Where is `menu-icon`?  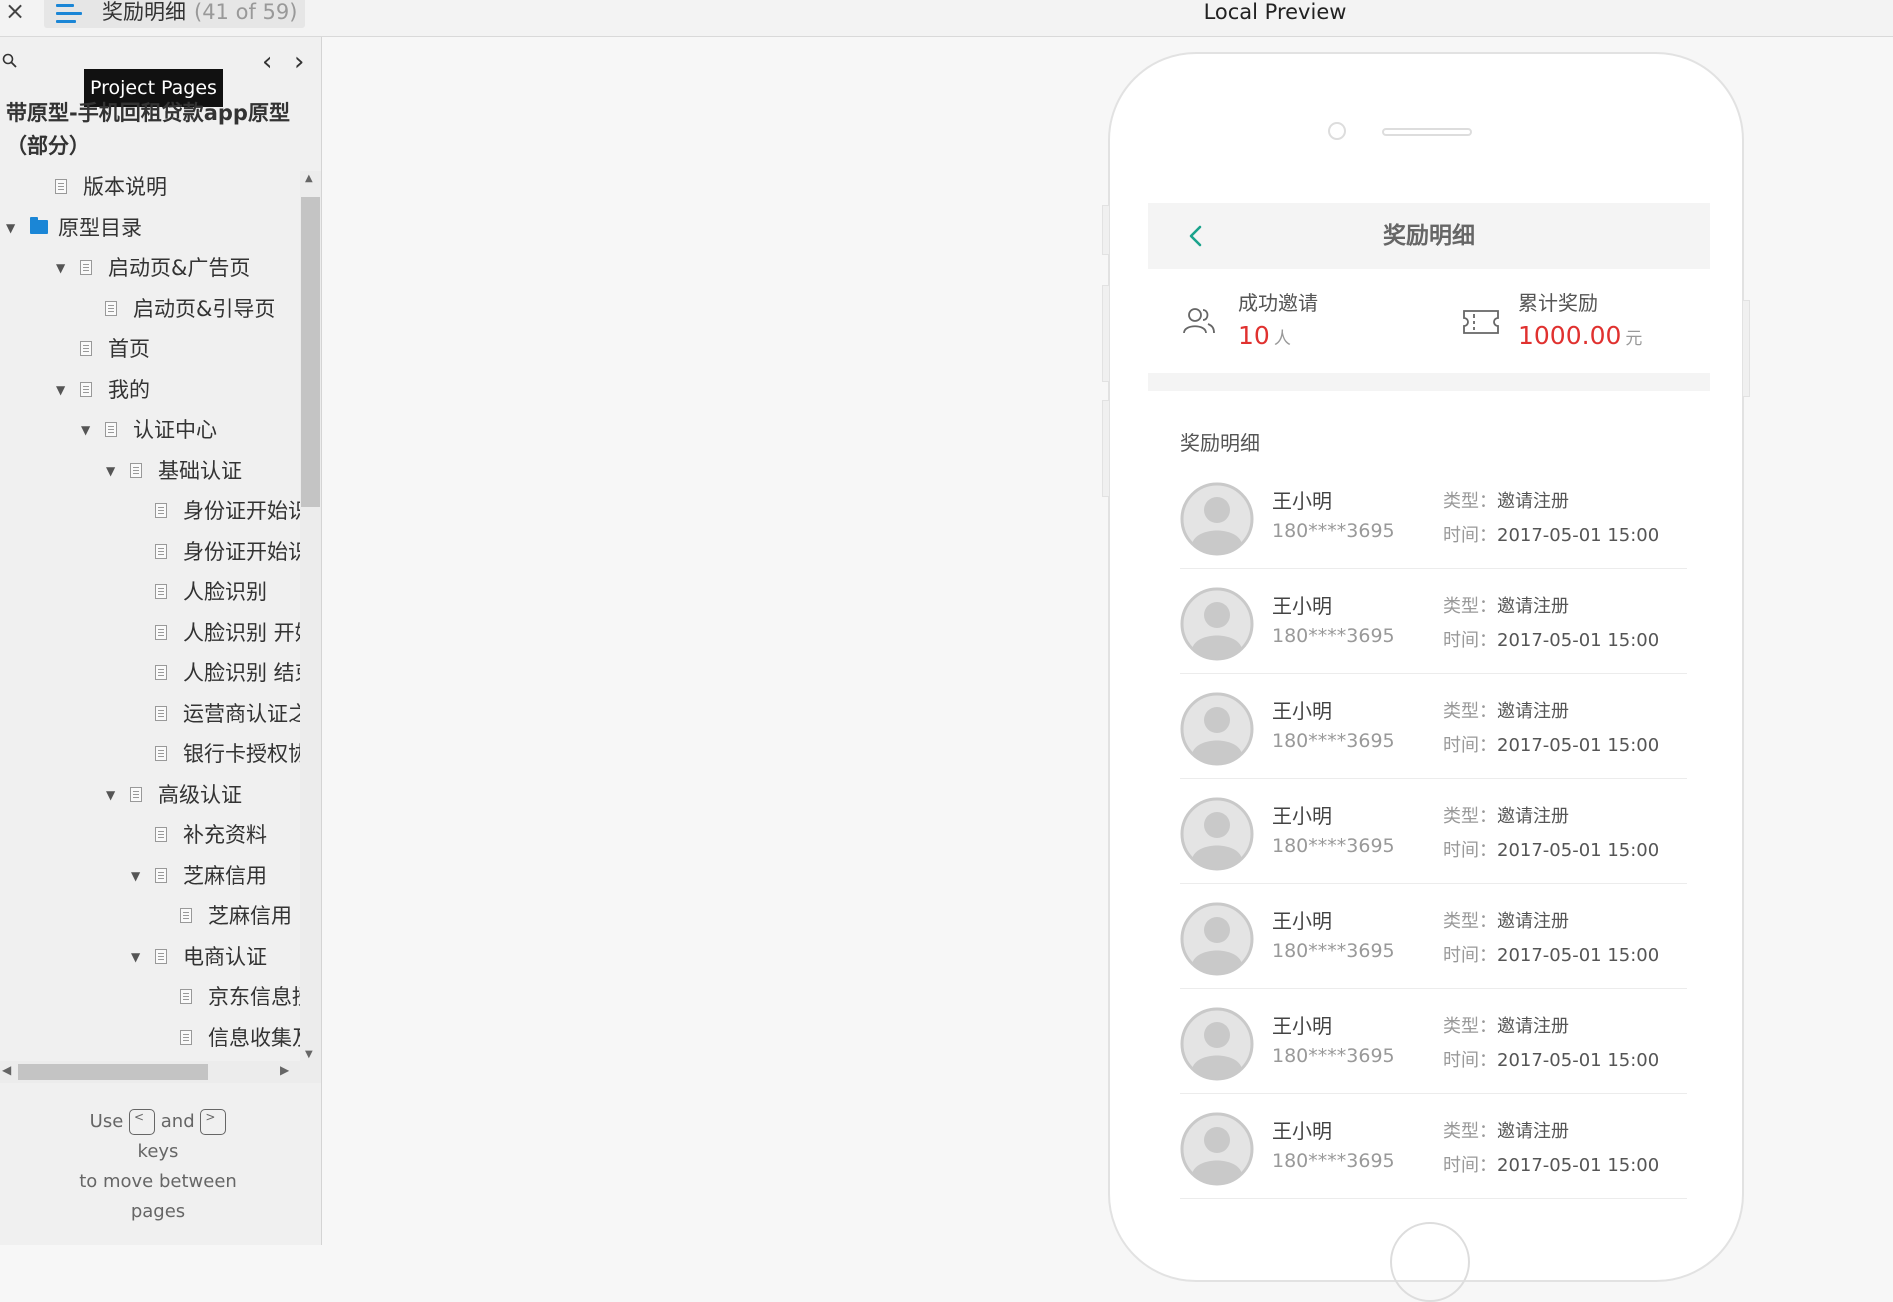
menu-icon is located at coordinates (69, 14).